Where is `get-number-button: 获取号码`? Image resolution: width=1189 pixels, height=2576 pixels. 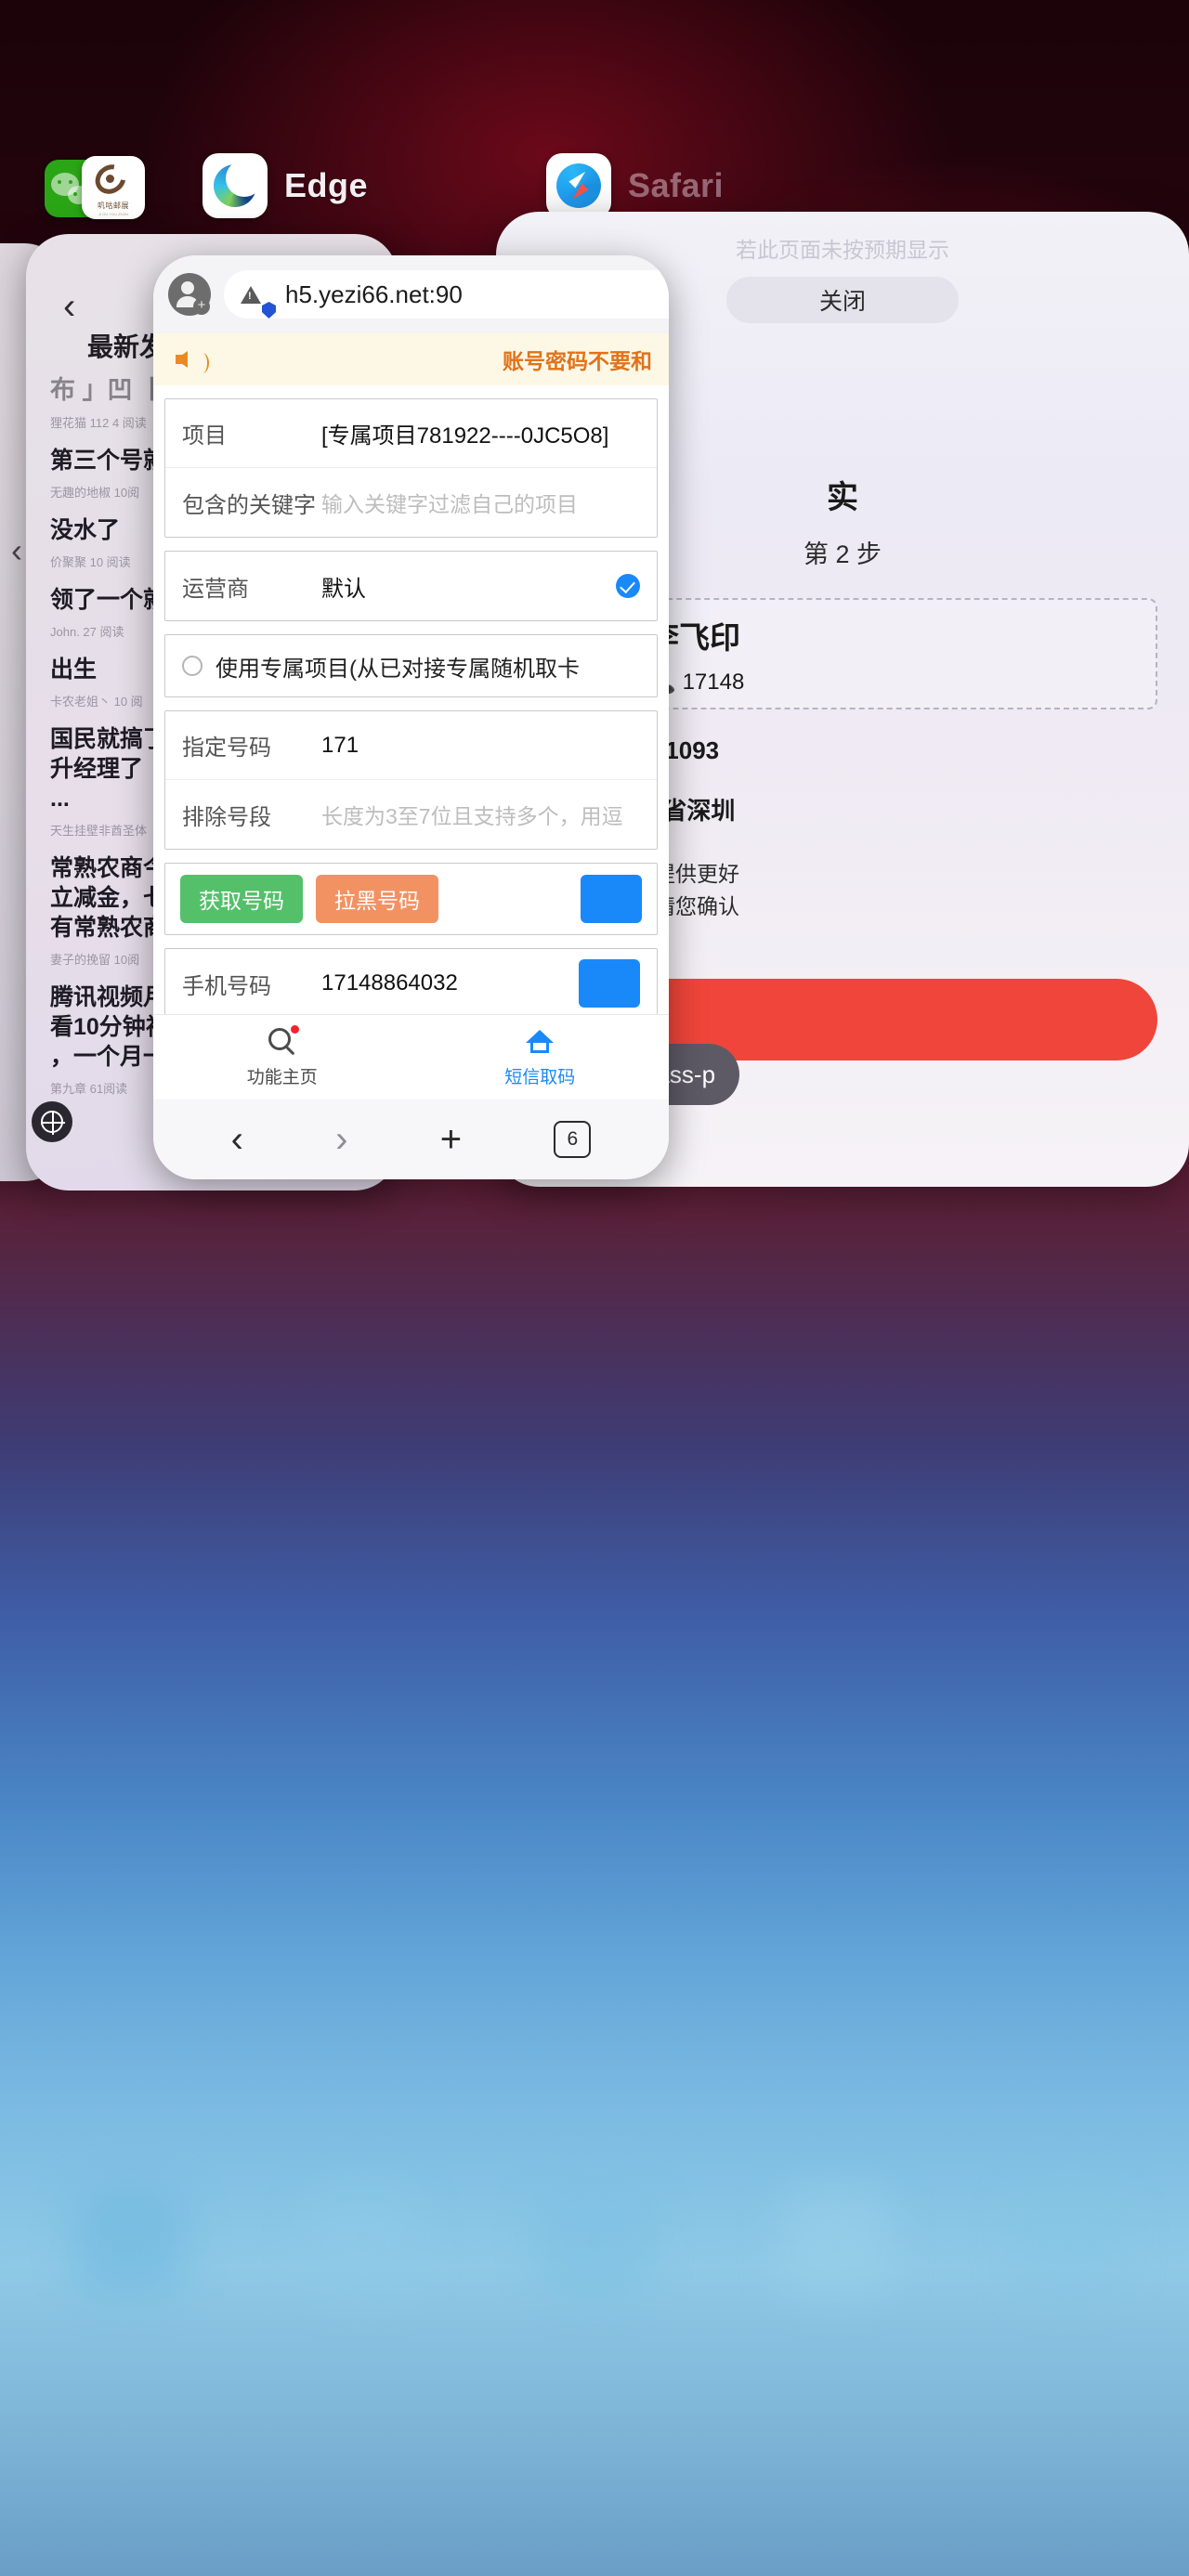 get-number-button: 获取号码 is located at coordinates (241, 899).